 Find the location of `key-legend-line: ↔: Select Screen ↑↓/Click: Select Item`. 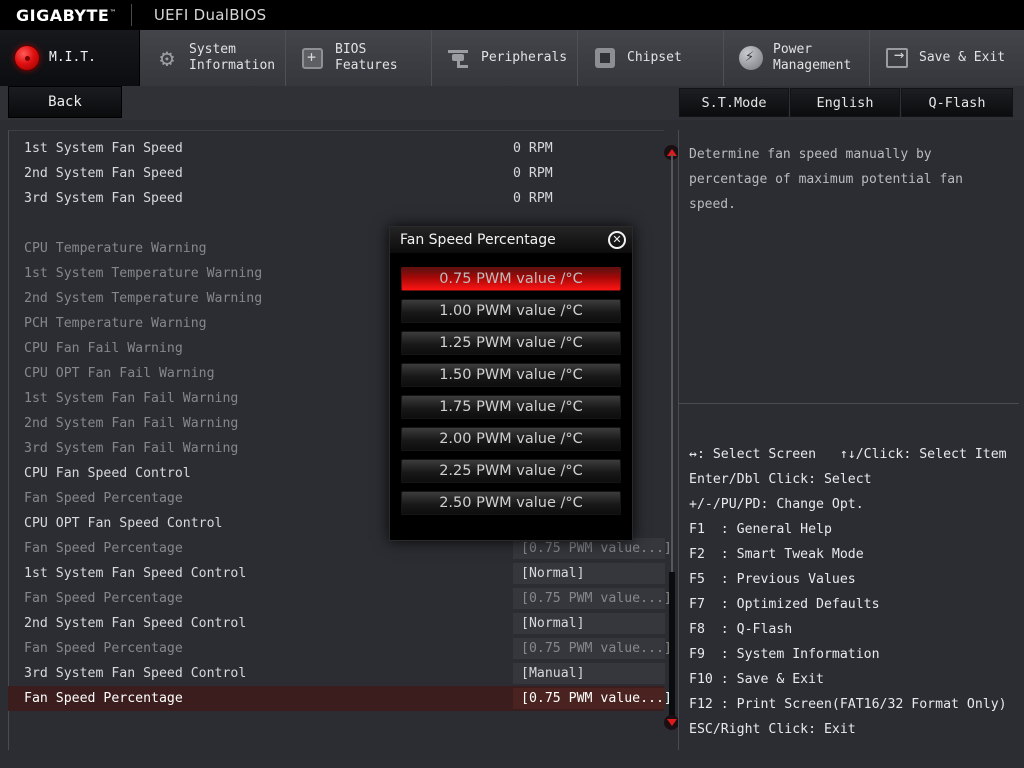

key-legend-line: ↔: Select Screen ↑↓/Click: Select Item is located at coordinates (848, 454).